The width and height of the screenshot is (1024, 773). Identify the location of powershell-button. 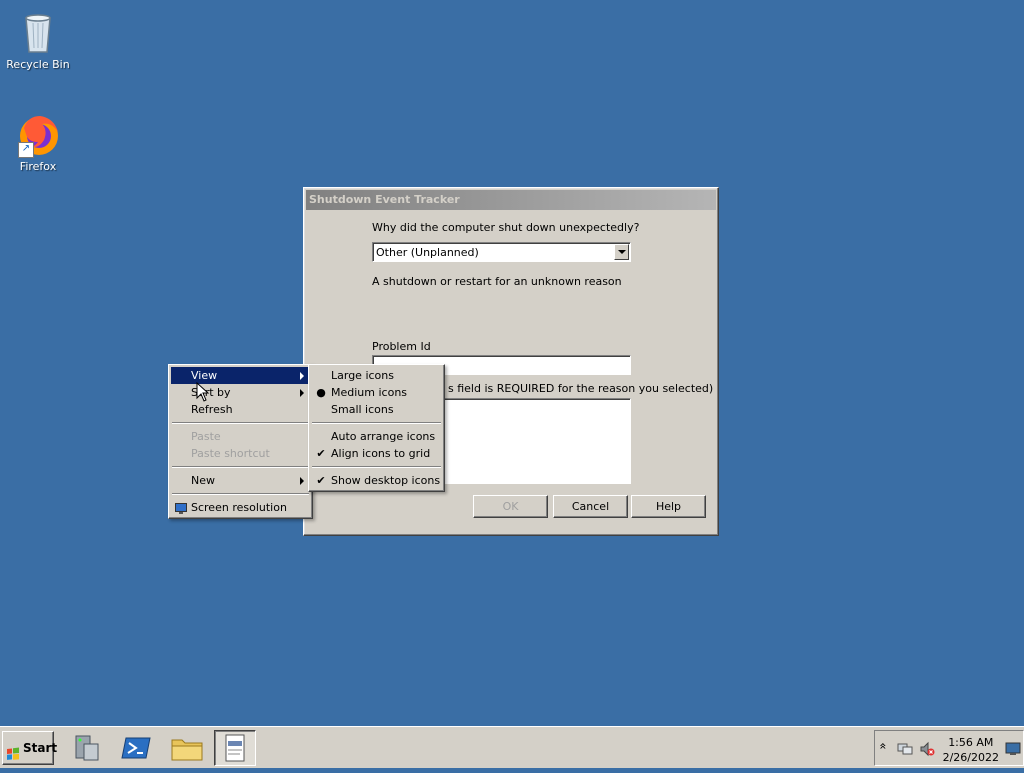
(137, 748).